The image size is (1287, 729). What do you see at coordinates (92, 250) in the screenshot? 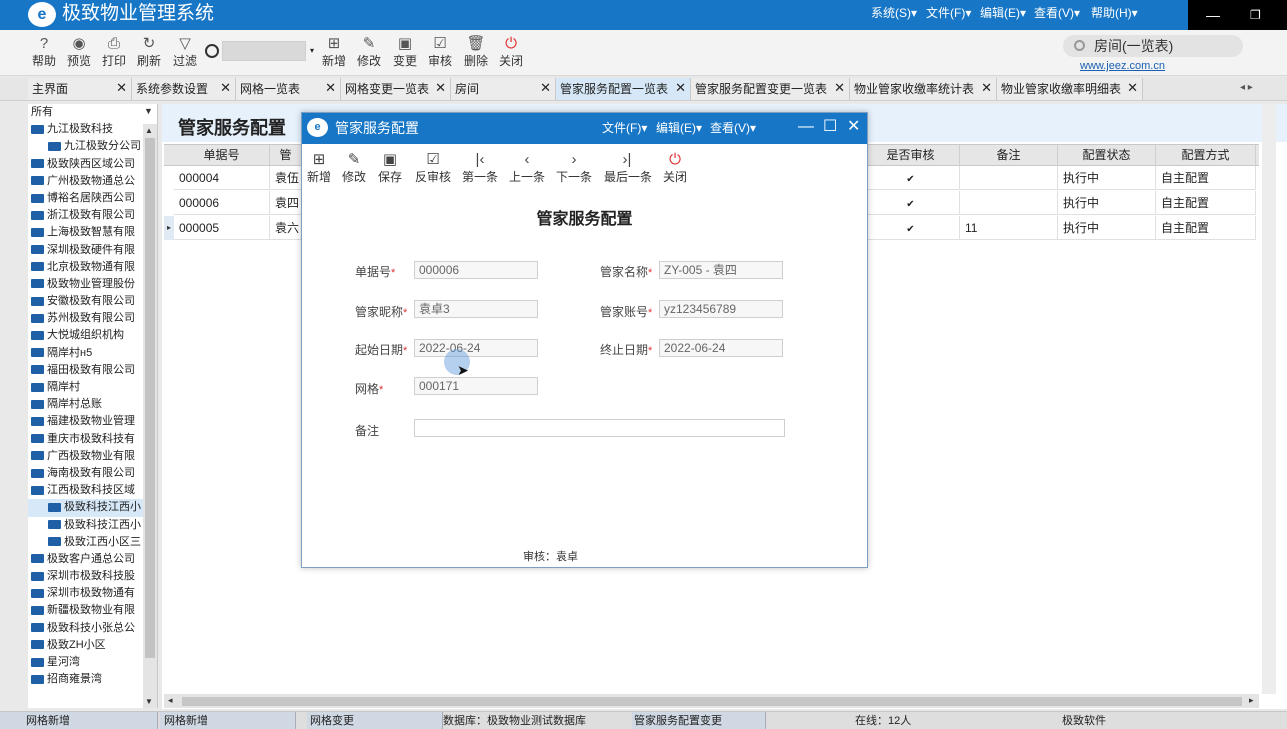
I see `tree-item: 深圳极致硬件有限` at bounding box center [92, 250].